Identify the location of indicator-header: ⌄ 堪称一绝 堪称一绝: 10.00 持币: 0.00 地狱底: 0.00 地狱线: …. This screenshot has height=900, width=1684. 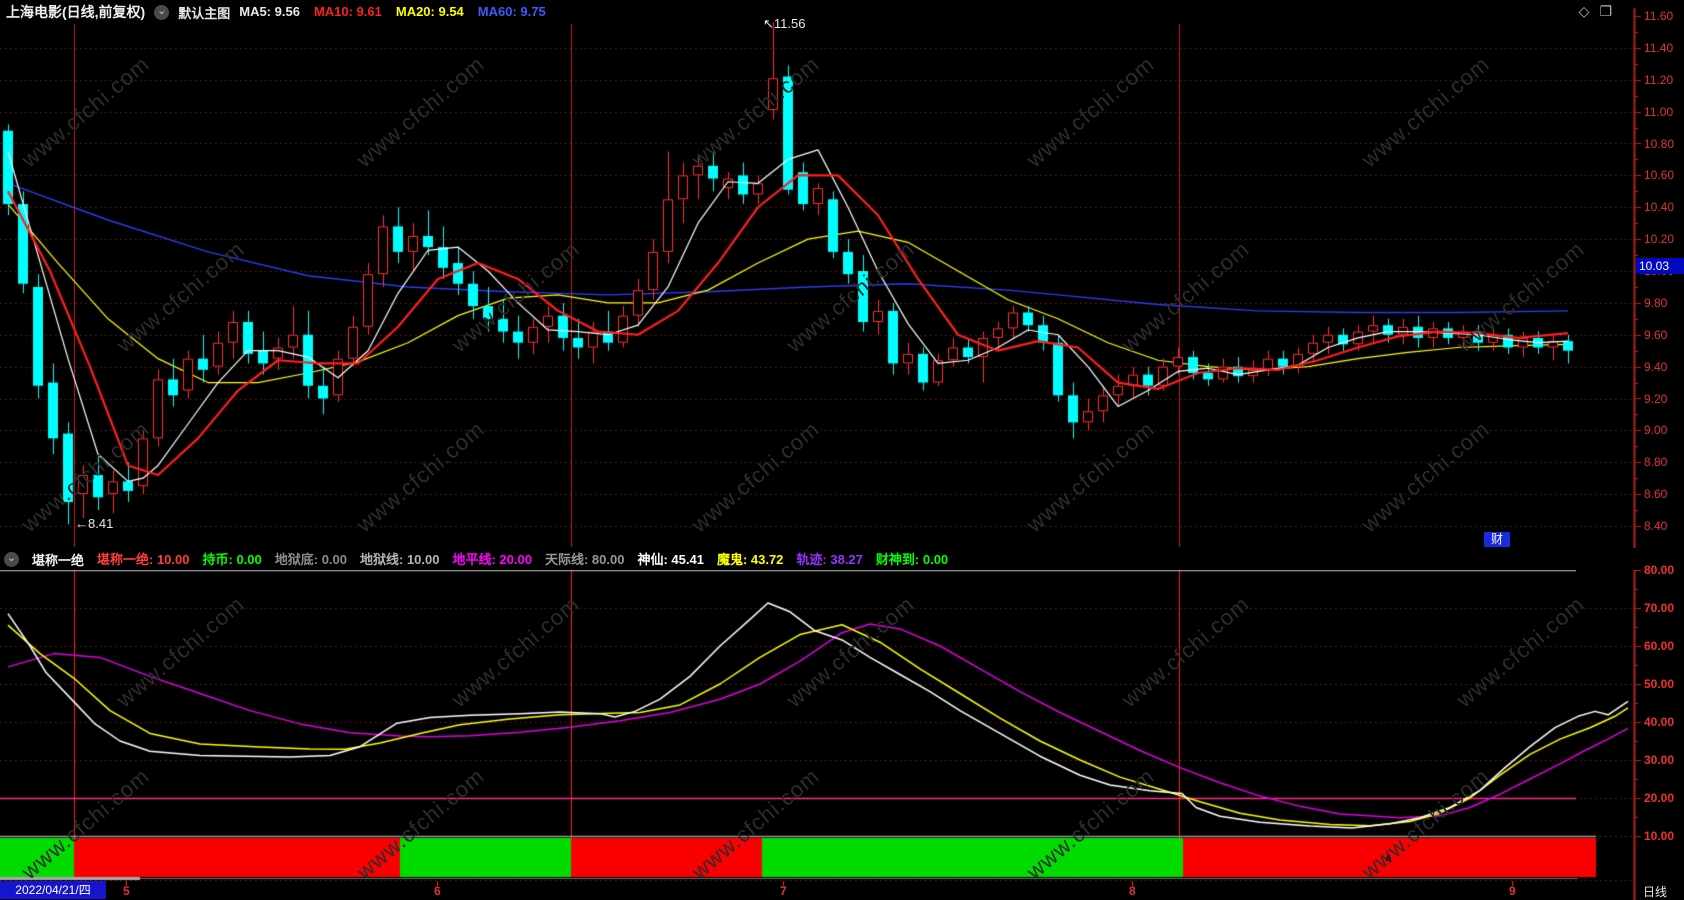
(842, 559).